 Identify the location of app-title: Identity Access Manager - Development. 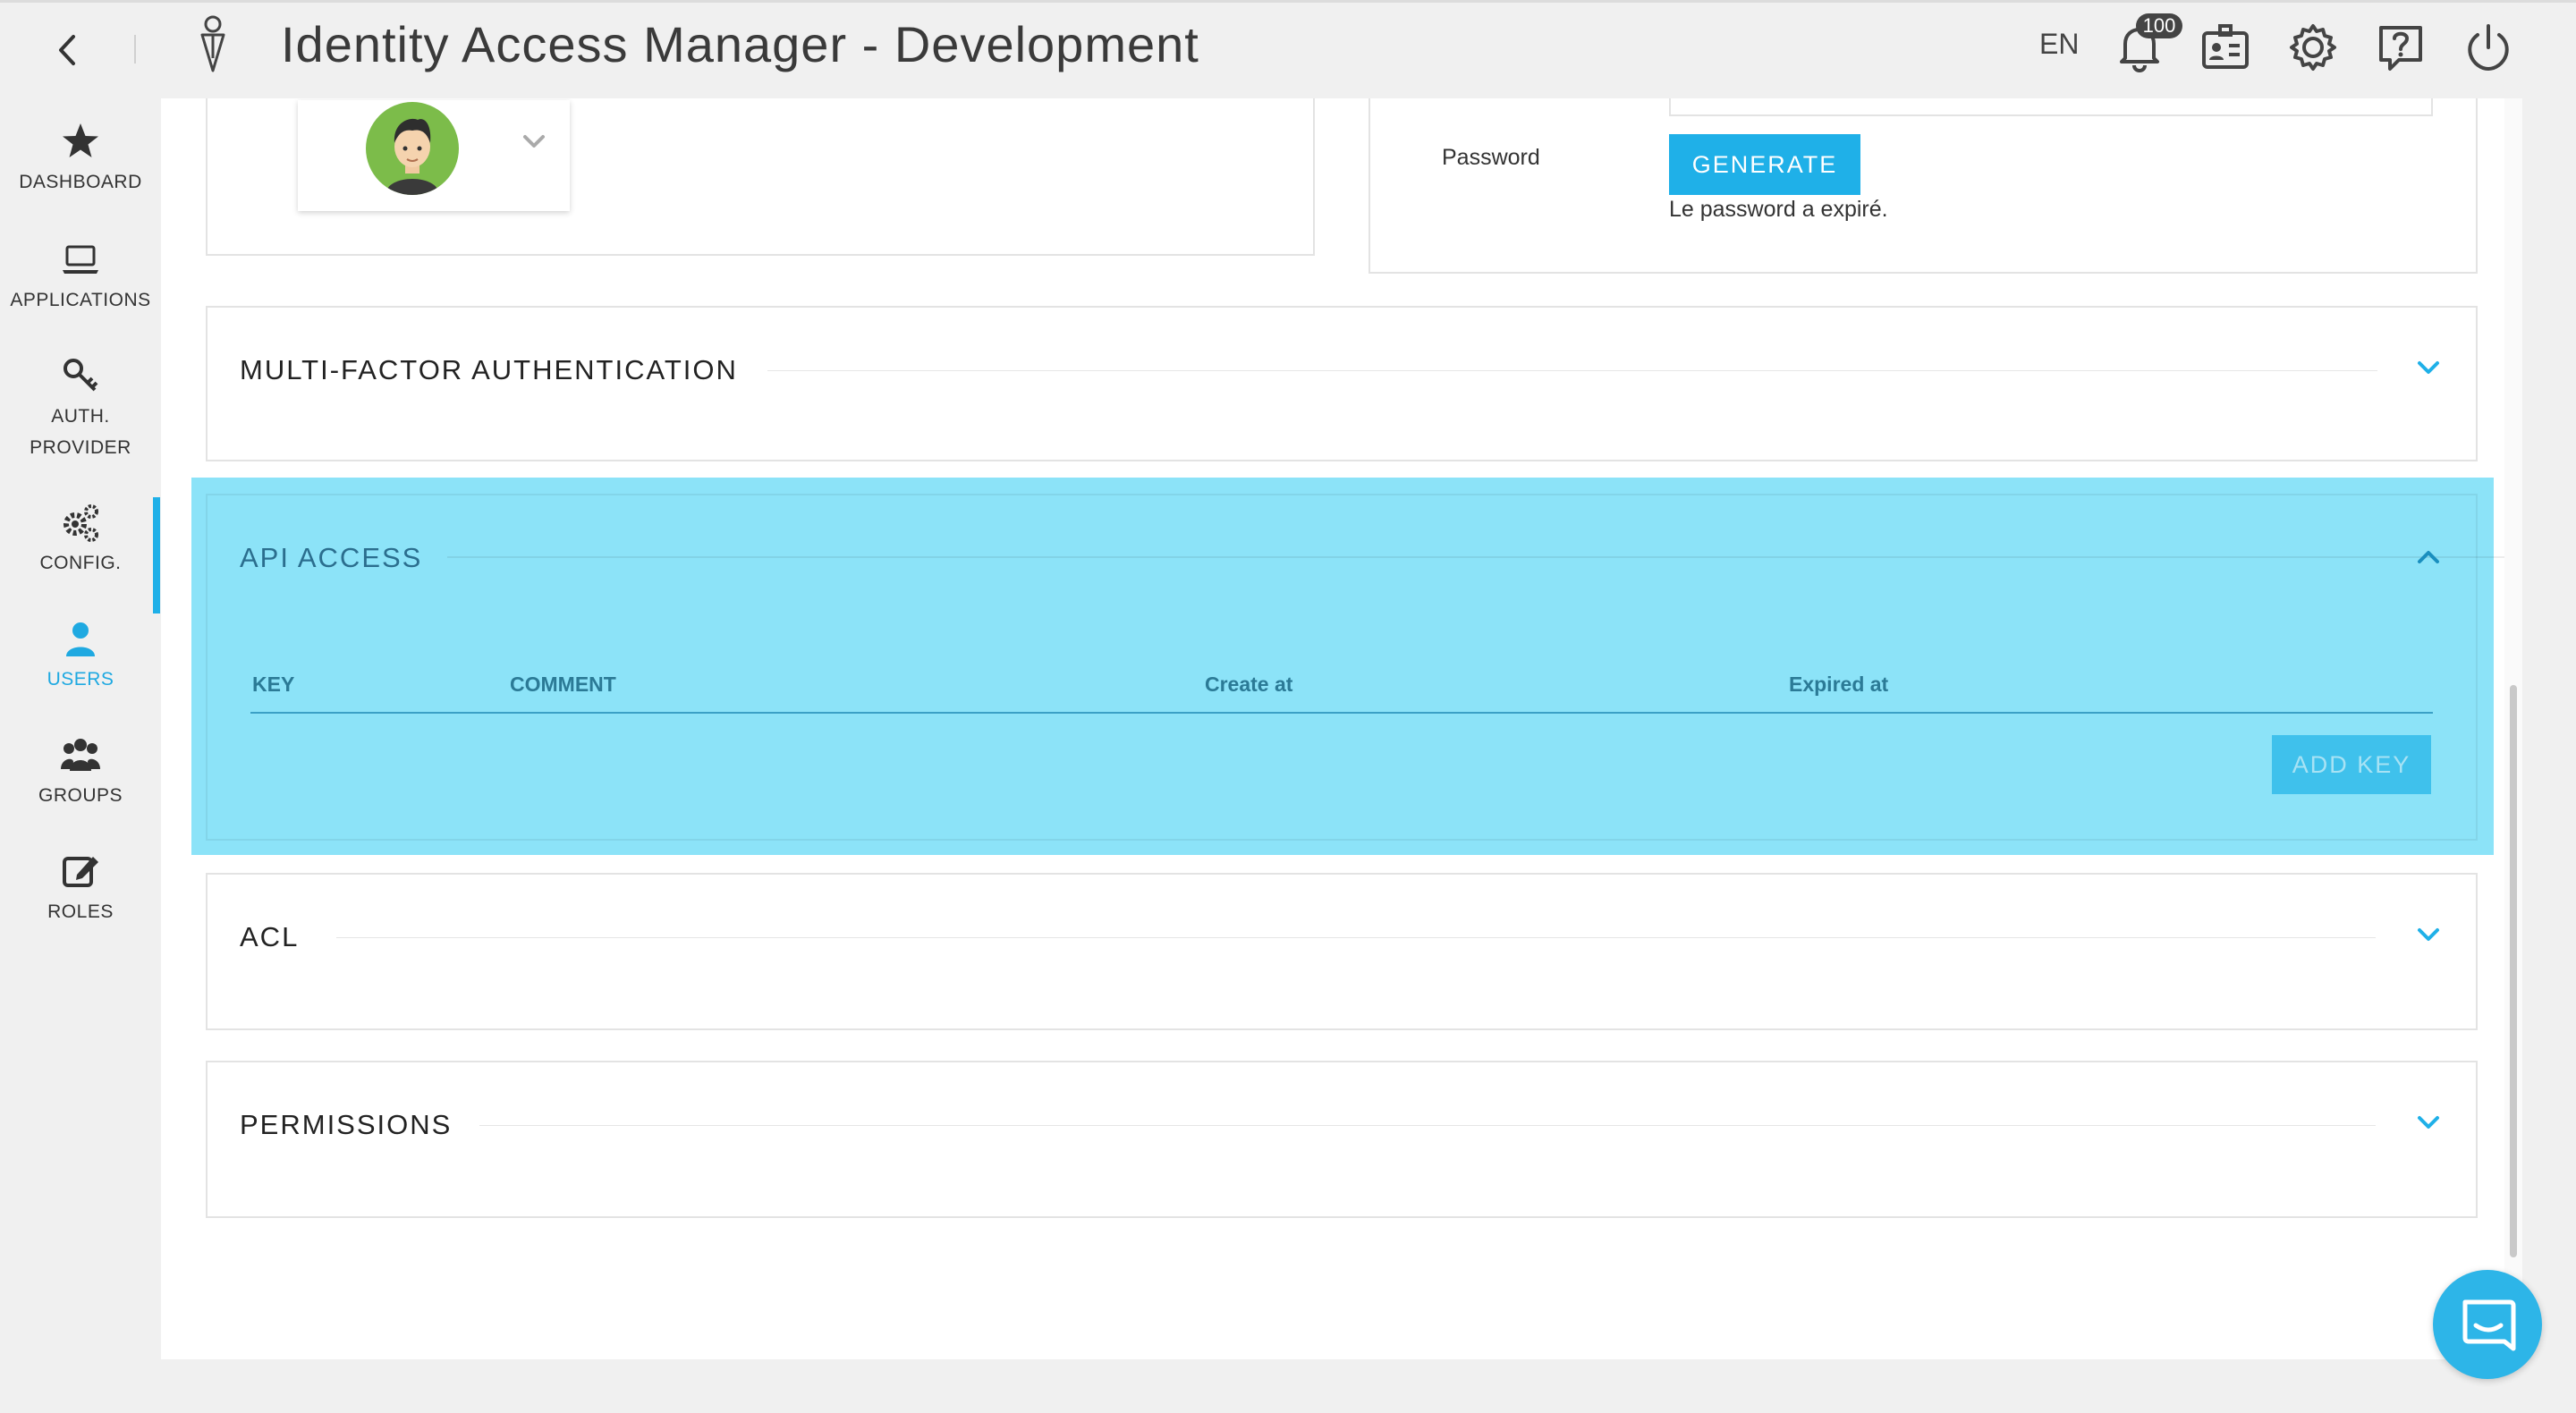
(740, 44).